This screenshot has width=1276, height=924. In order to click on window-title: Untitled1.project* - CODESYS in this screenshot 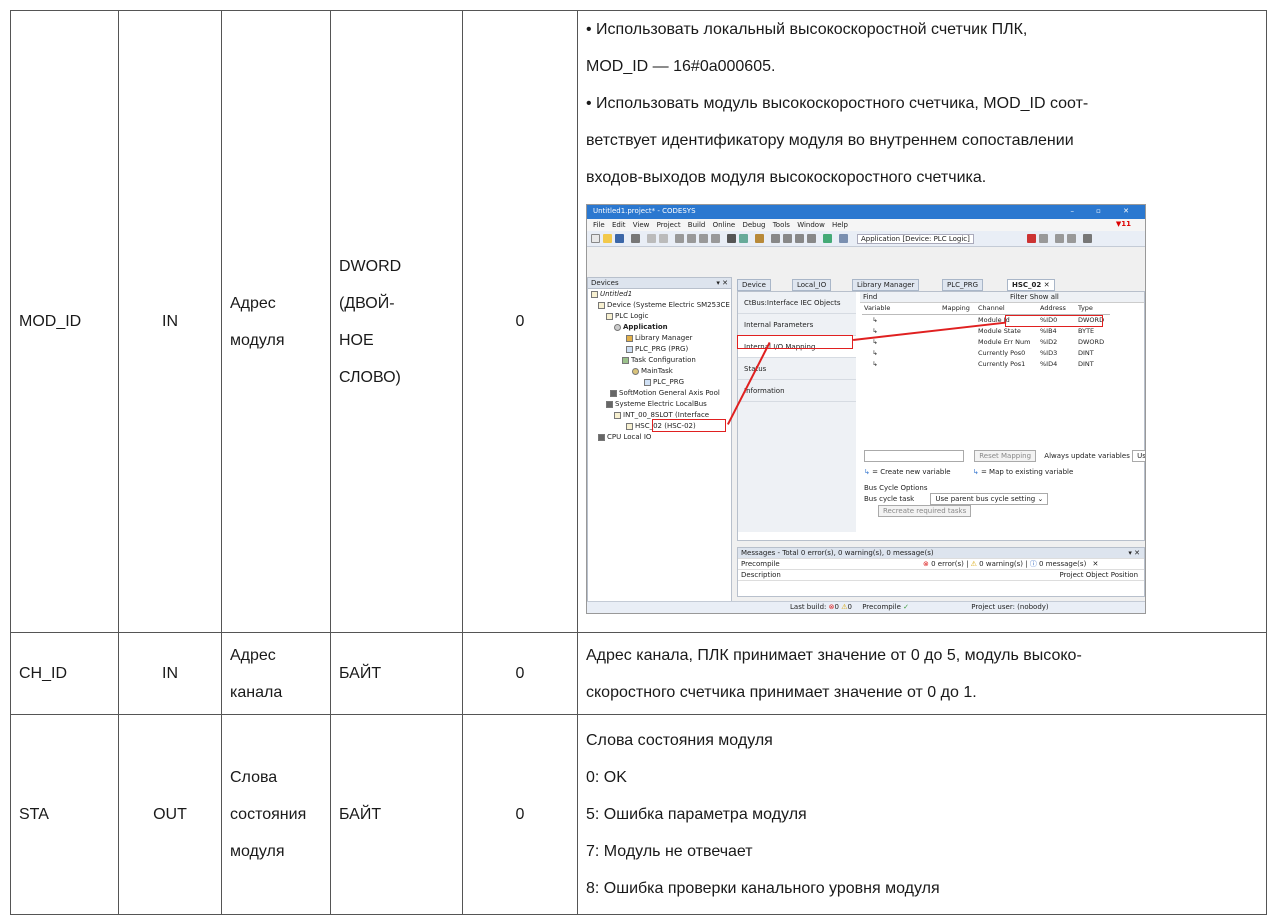, I will do `click(644, 211)`.